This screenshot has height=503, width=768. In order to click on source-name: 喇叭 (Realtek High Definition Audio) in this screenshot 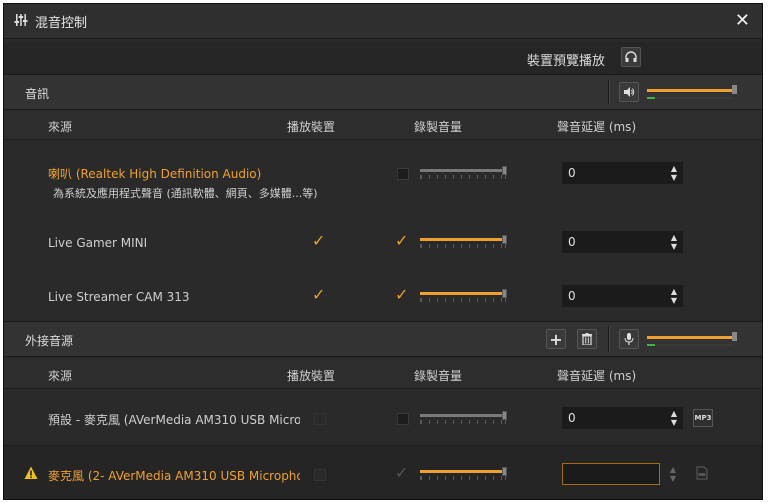, I will do `click(155, 174)`.